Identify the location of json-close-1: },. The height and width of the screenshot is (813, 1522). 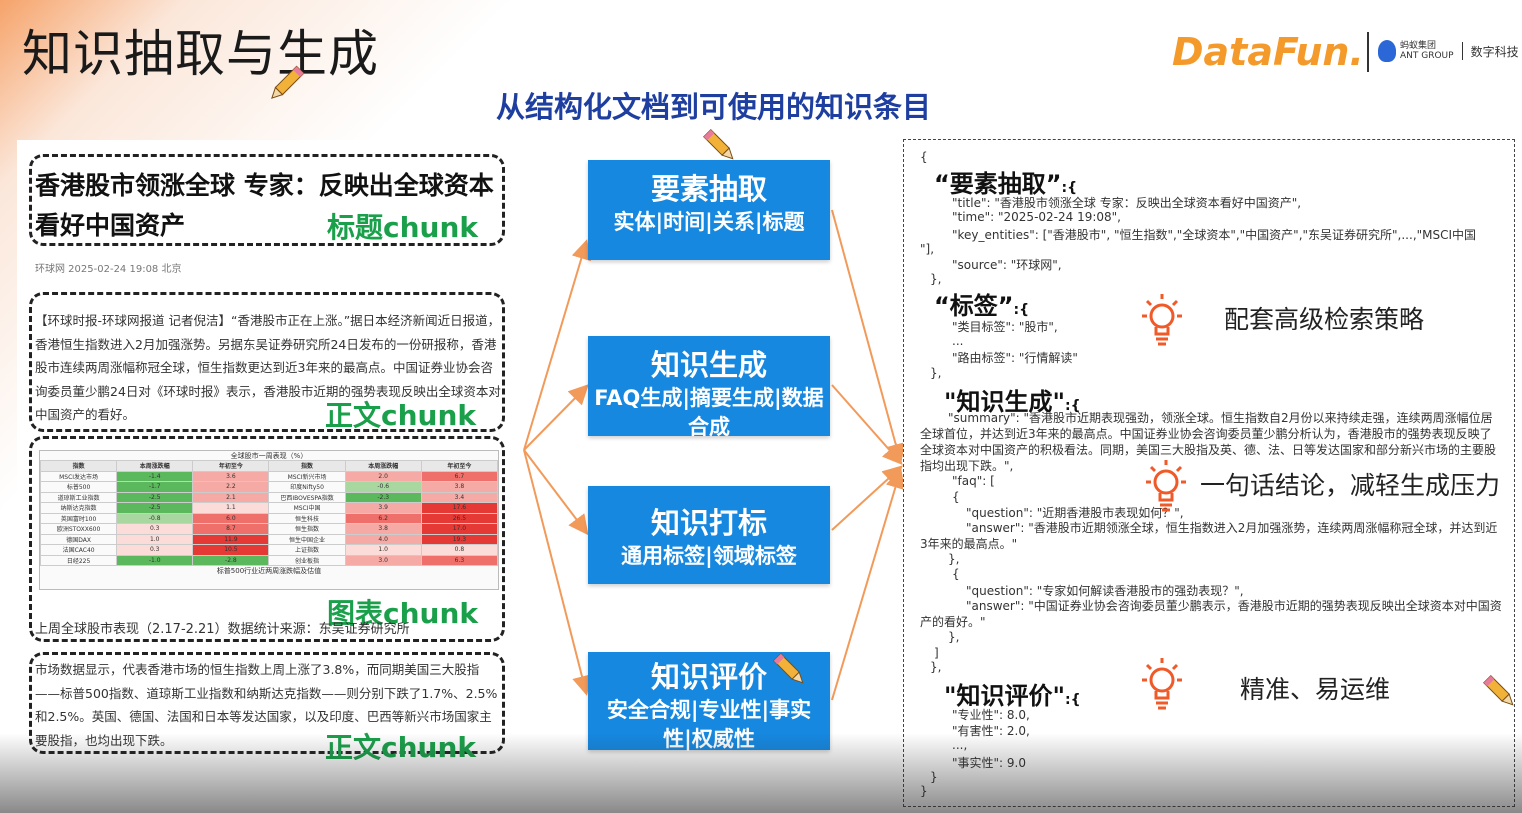
(936, 279).